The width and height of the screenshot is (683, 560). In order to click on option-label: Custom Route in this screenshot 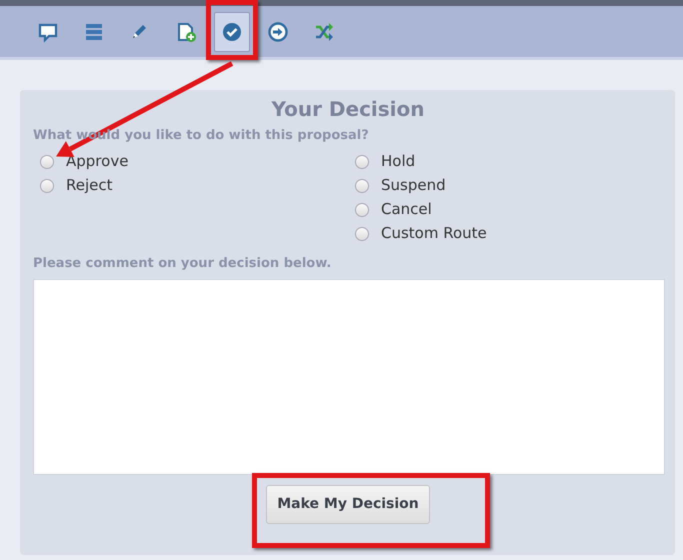, I will do `click(434, 233)`.